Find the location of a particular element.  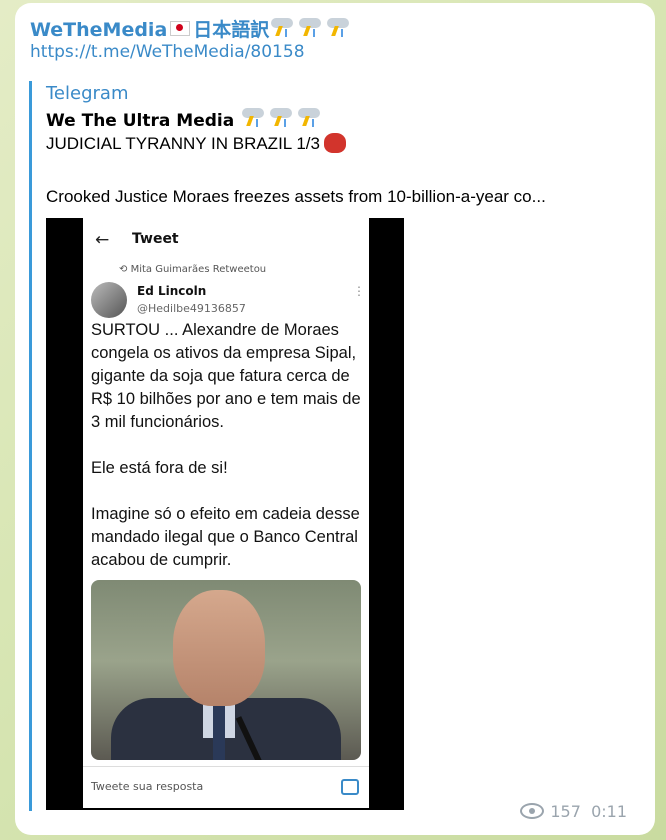

channel-name: WeTheMedia is located at coordinates (99, 30).